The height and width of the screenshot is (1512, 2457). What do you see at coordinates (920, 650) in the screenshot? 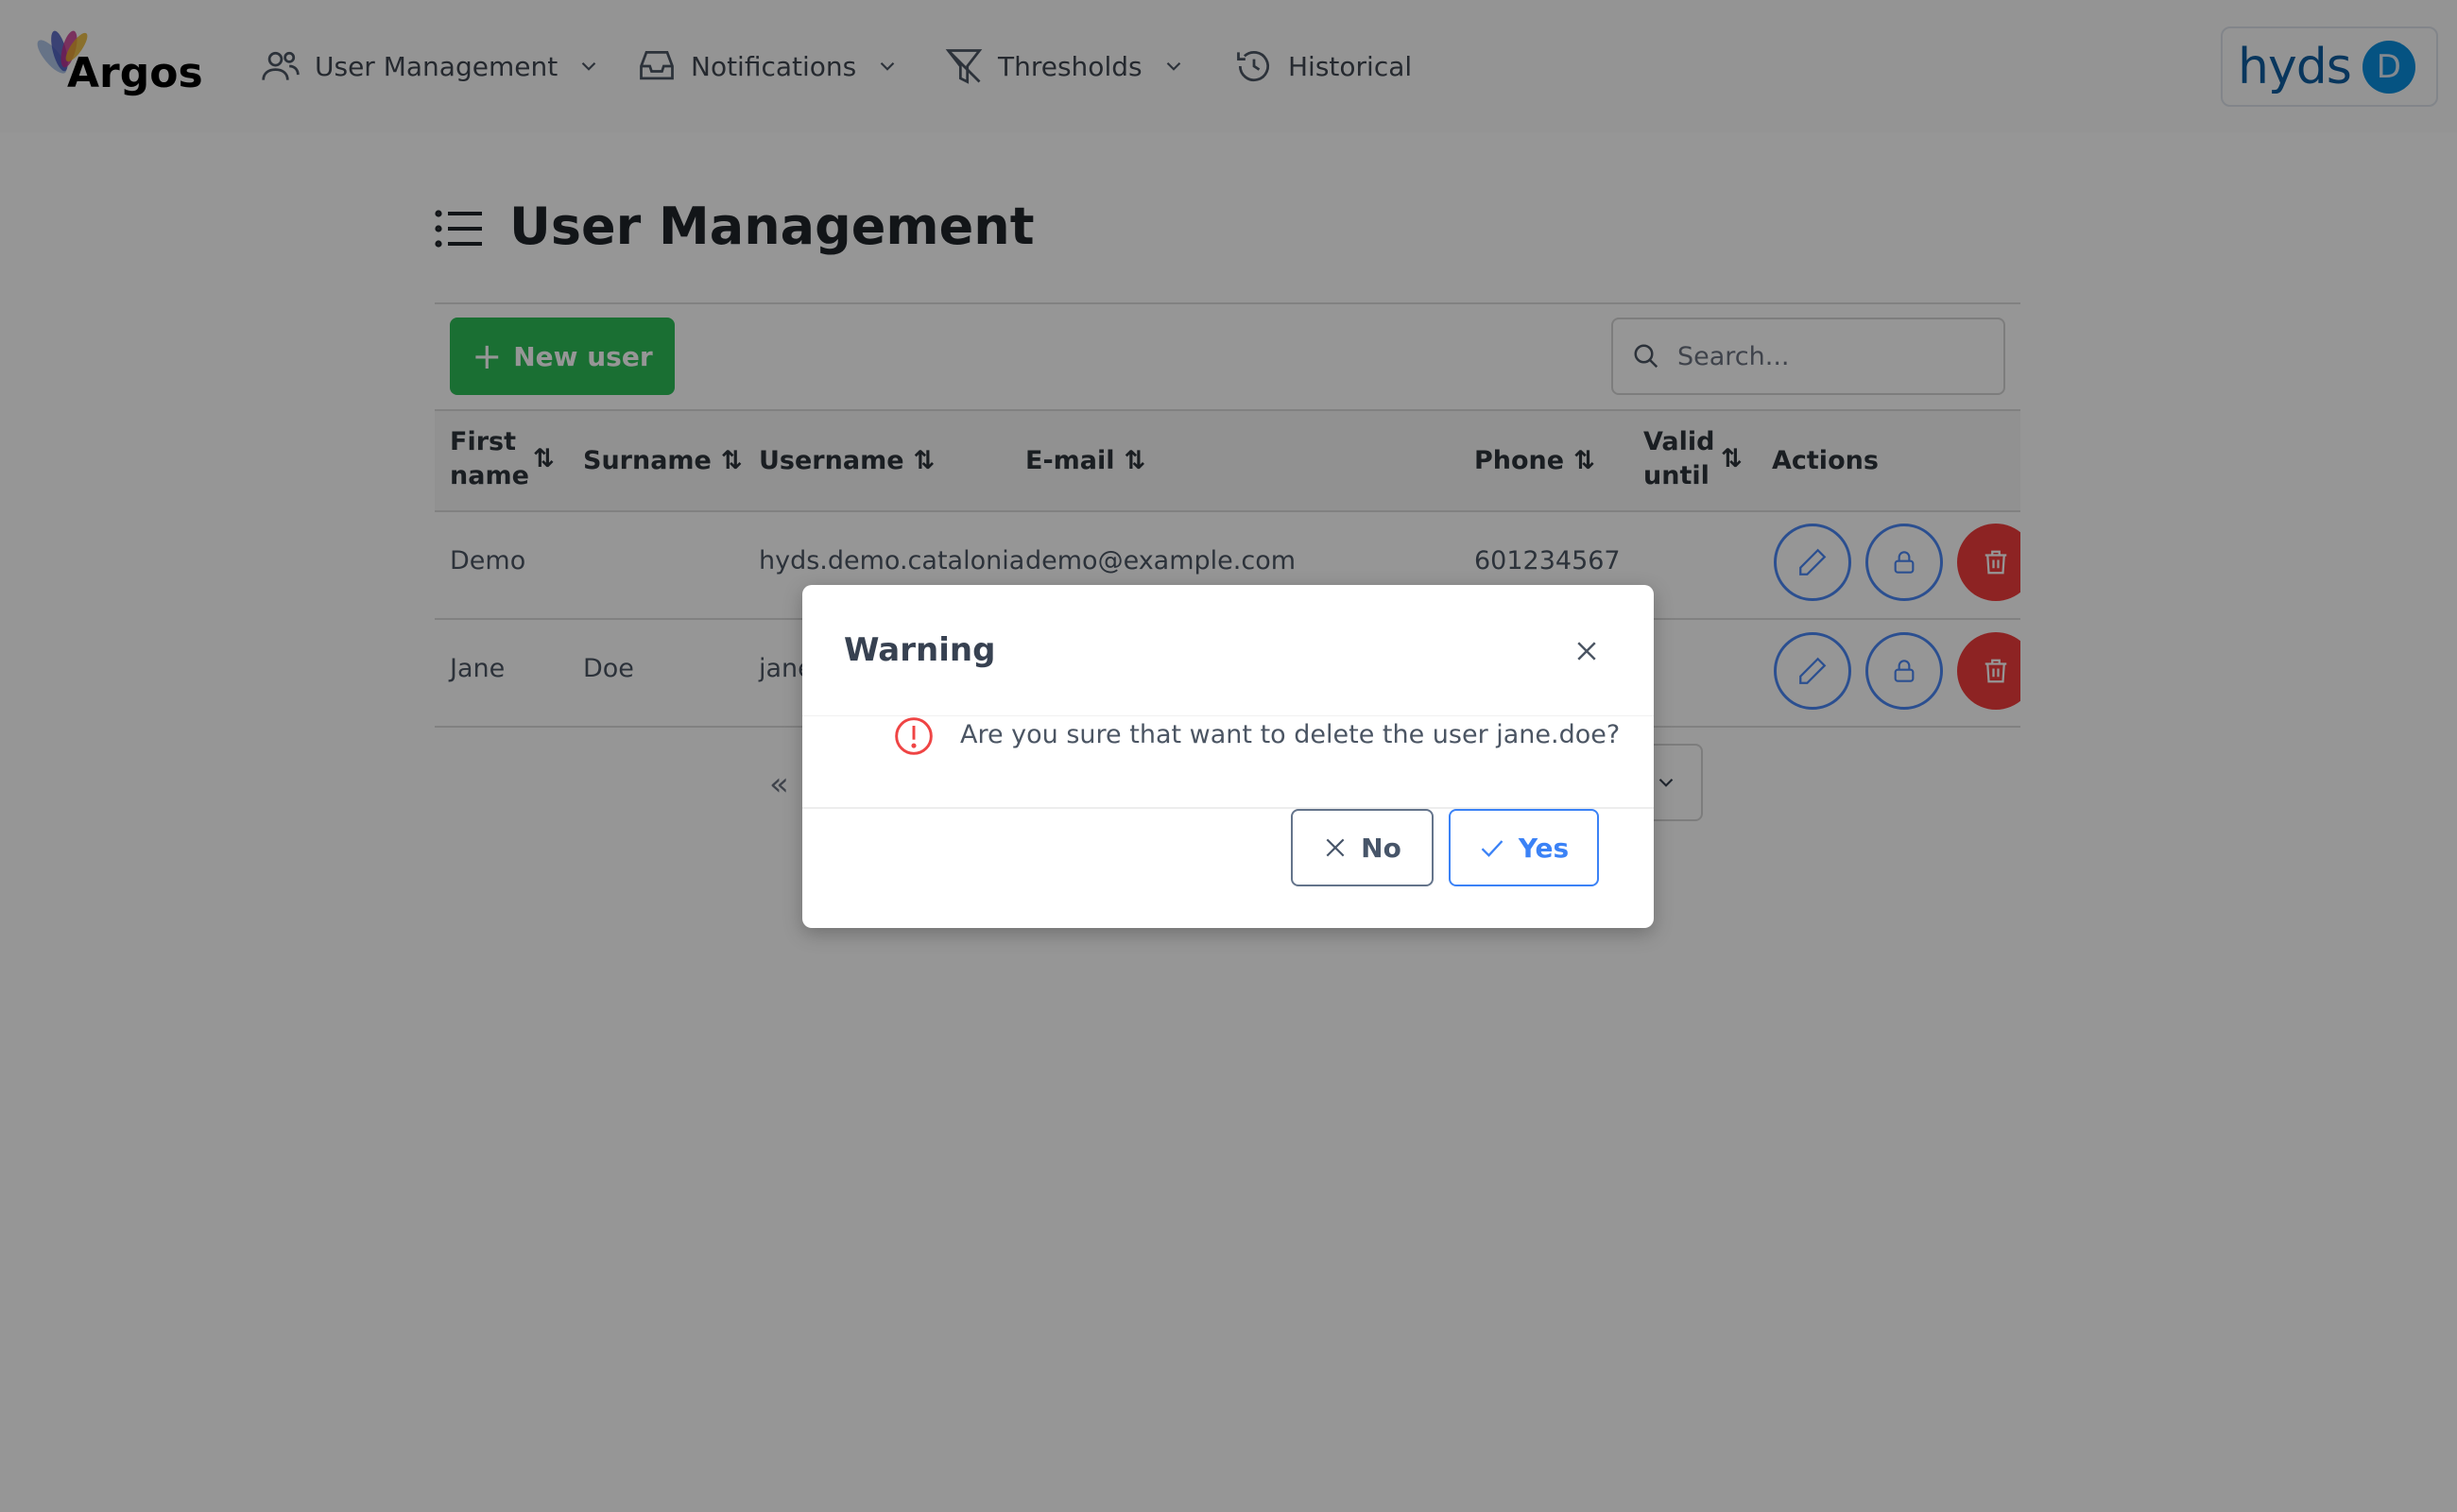
I see `dialog-title: Warning` at bounding box center [920, 650].